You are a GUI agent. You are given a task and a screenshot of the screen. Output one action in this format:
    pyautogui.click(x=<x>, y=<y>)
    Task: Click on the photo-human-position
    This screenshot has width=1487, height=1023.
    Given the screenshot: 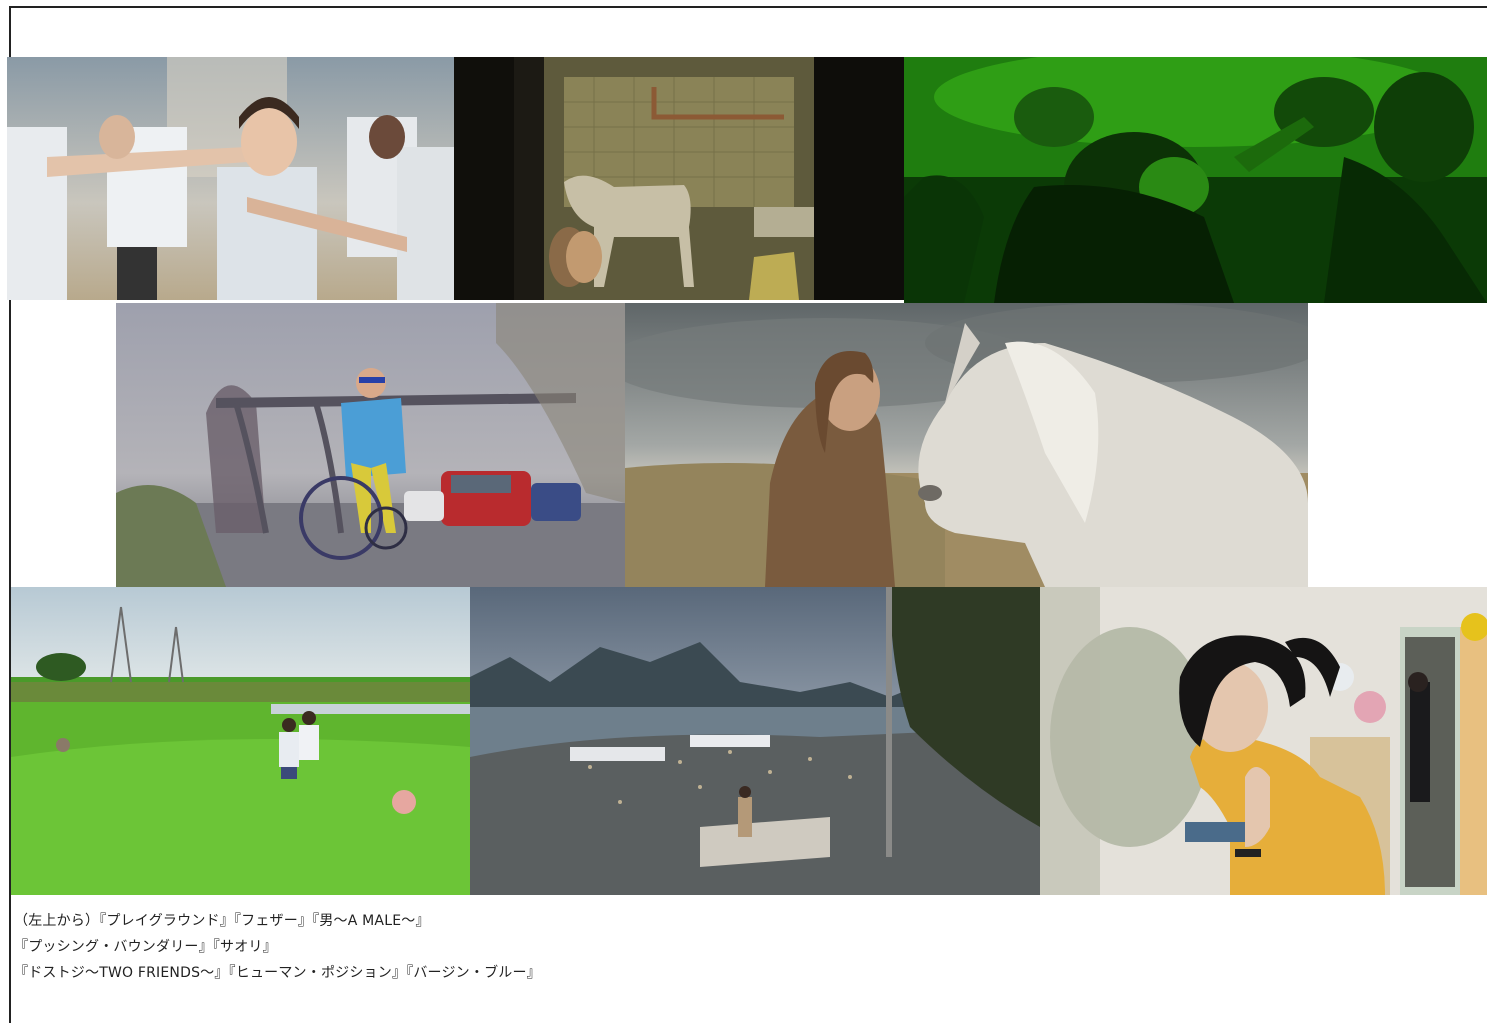 What is the action you would take?
    pyautogui.click(x=755, y=741)
    